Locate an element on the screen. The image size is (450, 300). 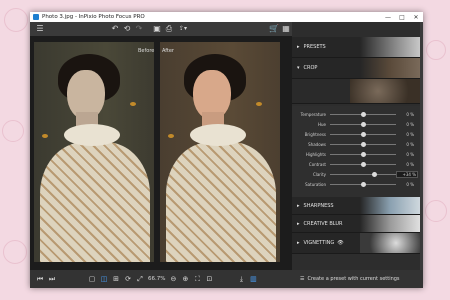
section-sharpness: ▸ SHARPNESS is located at coordinates (356, 206).